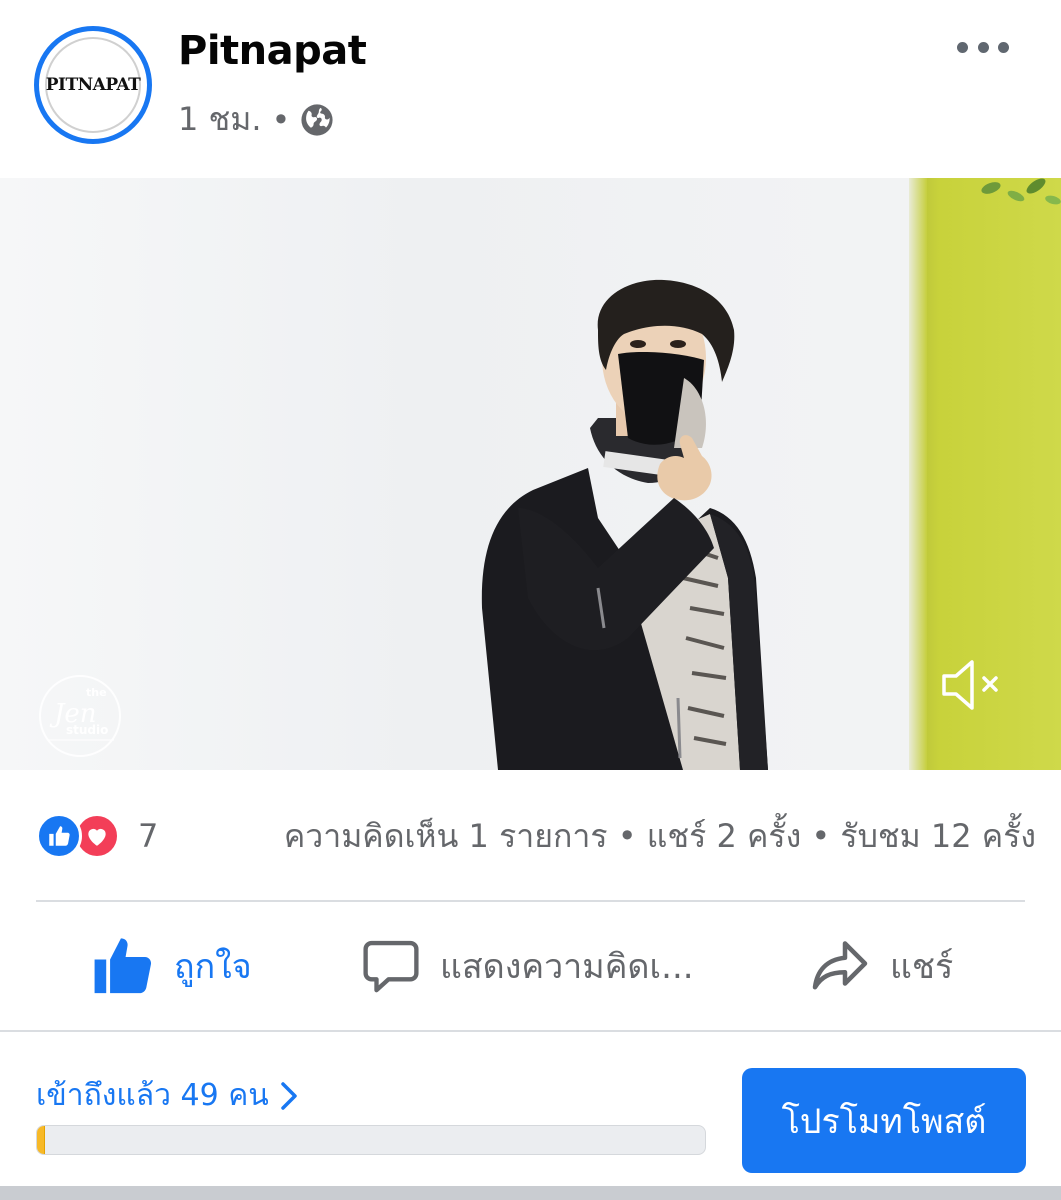 This screenshot has height=1200, width=1061. What do you see at coordinates (123, 966) in the screenshot?
I see `thumbs-up-icon` at bounding box center [123, 966].